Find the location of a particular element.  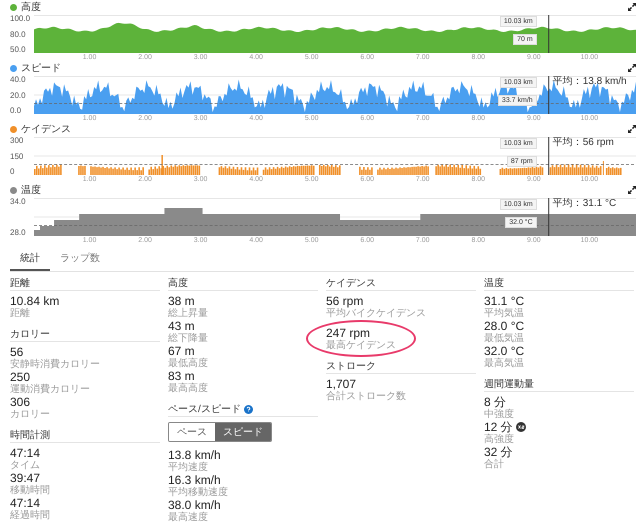

stat-label: カロリー is located at coordinates (30, 414).